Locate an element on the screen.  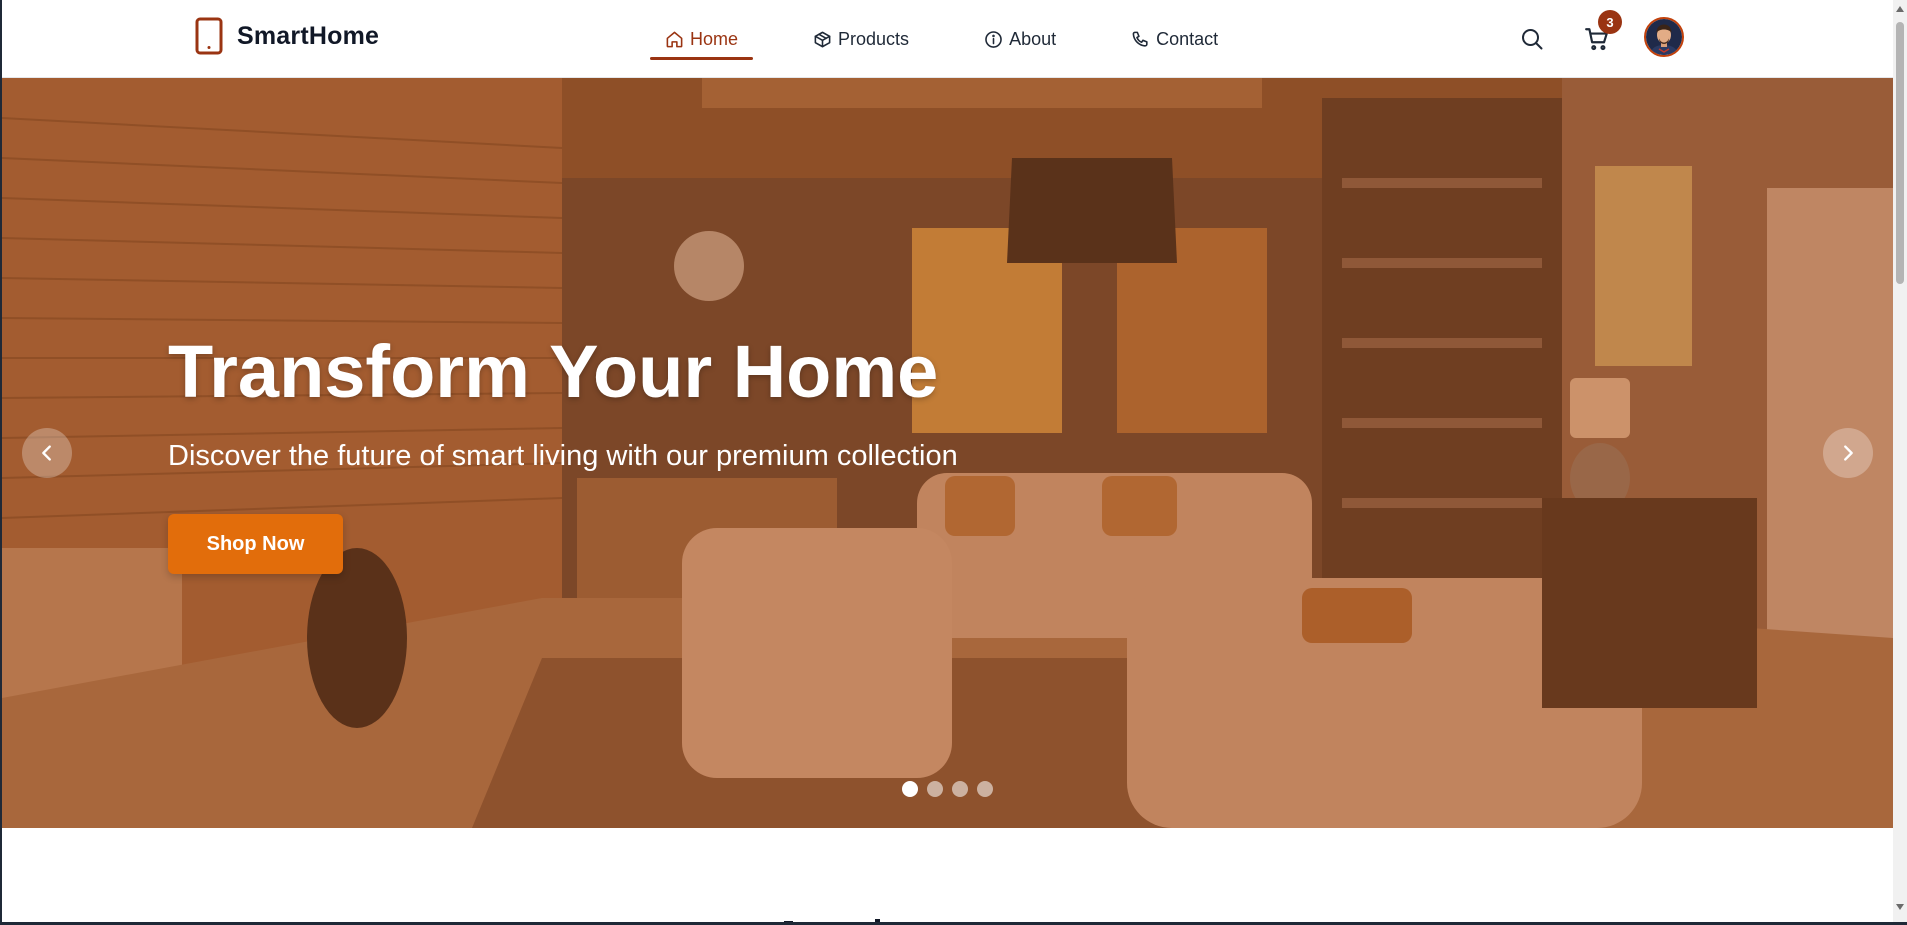
avatar-image is located at coordinates (1664, 37).